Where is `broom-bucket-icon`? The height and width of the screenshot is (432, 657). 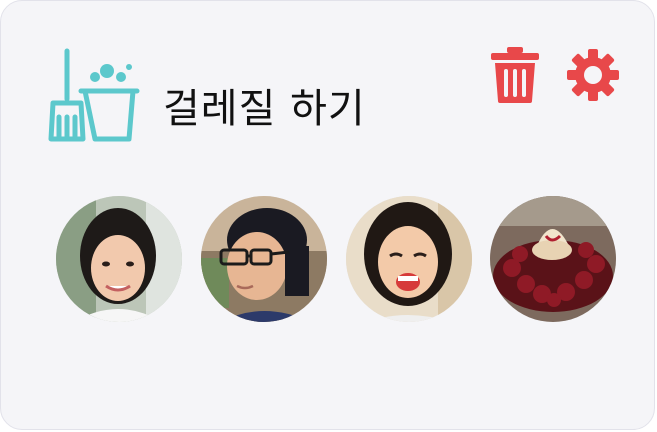
broom-bucket-icon is located at coordinates (93, 97).